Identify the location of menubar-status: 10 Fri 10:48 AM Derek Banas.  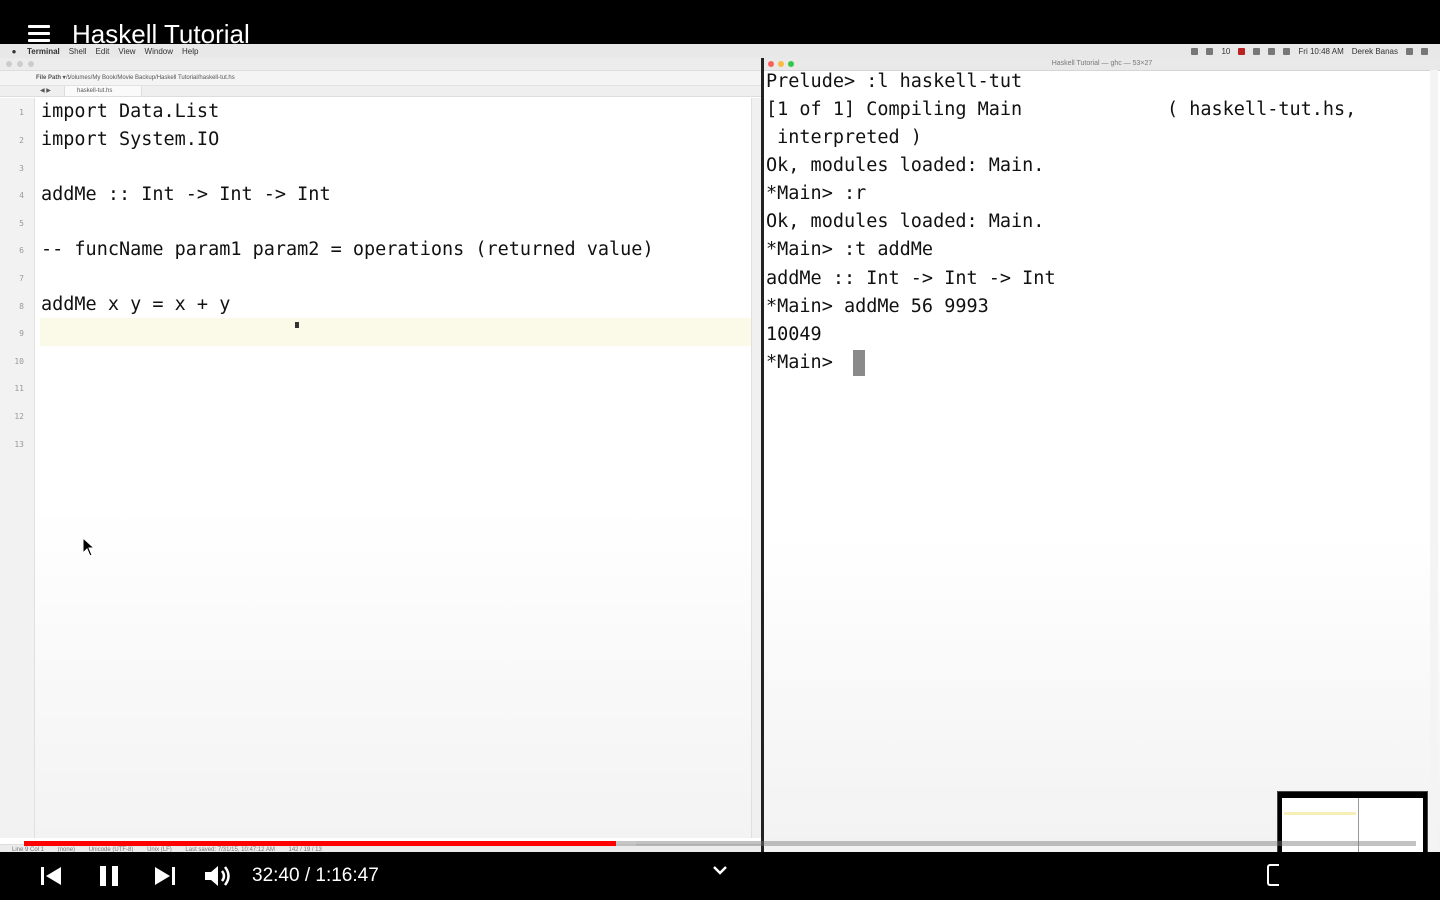
(1309, 51).